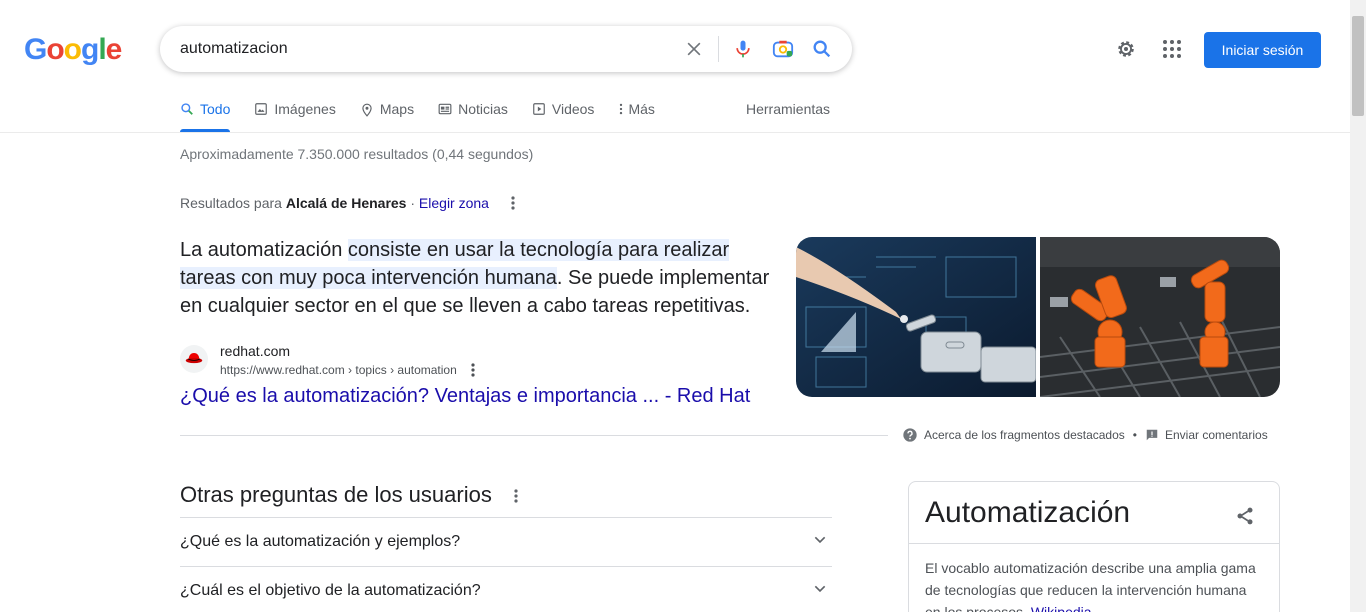  Describe the element at coordinates (788, 109) in the screenshot. I see `tools-button: Herramientas` at that location.